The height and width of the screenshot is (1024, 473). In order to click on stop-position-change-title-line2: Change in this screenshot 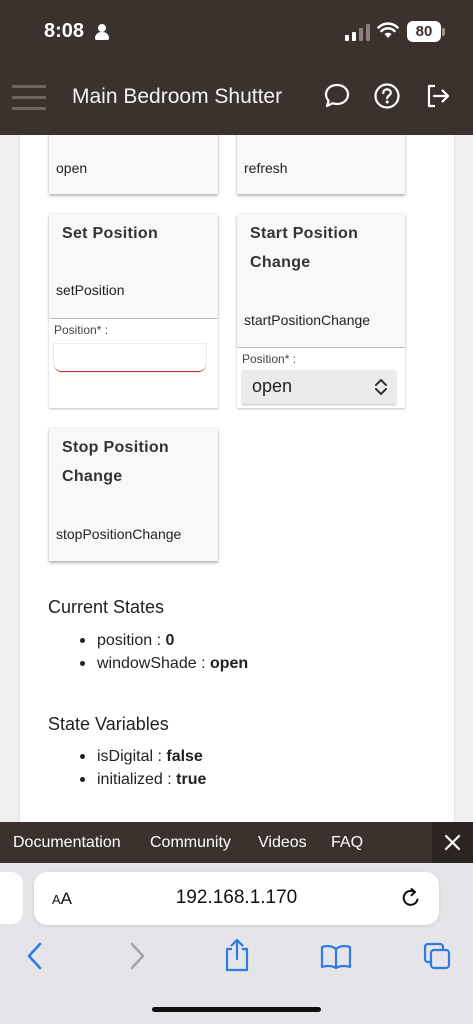, I will do `click(92, 476)`.